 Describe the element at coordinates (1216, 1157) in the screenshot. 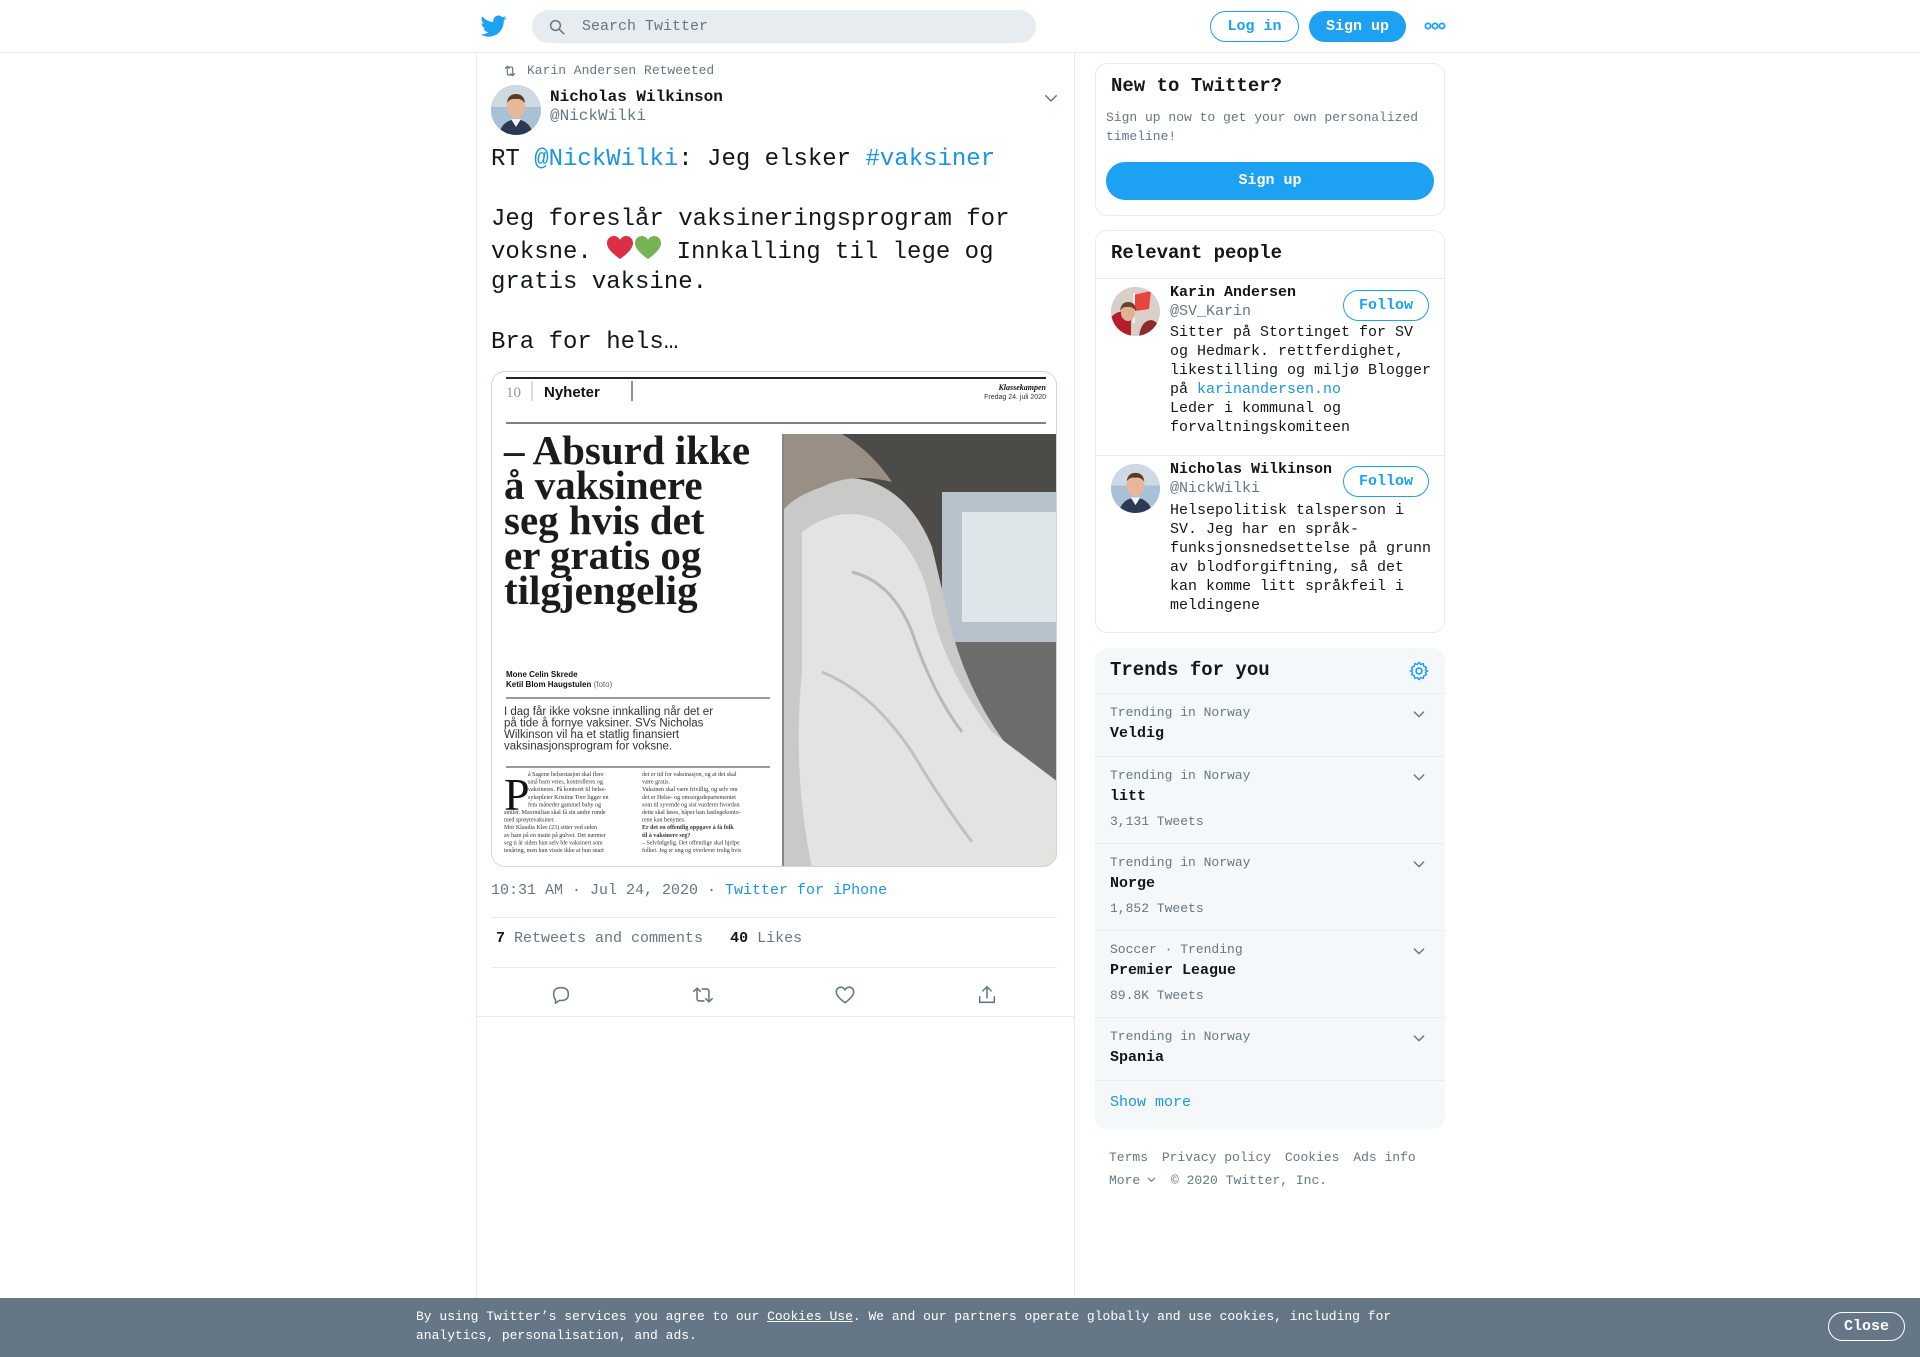

I see `footer-link-privacy: Privacy policy` at that location.